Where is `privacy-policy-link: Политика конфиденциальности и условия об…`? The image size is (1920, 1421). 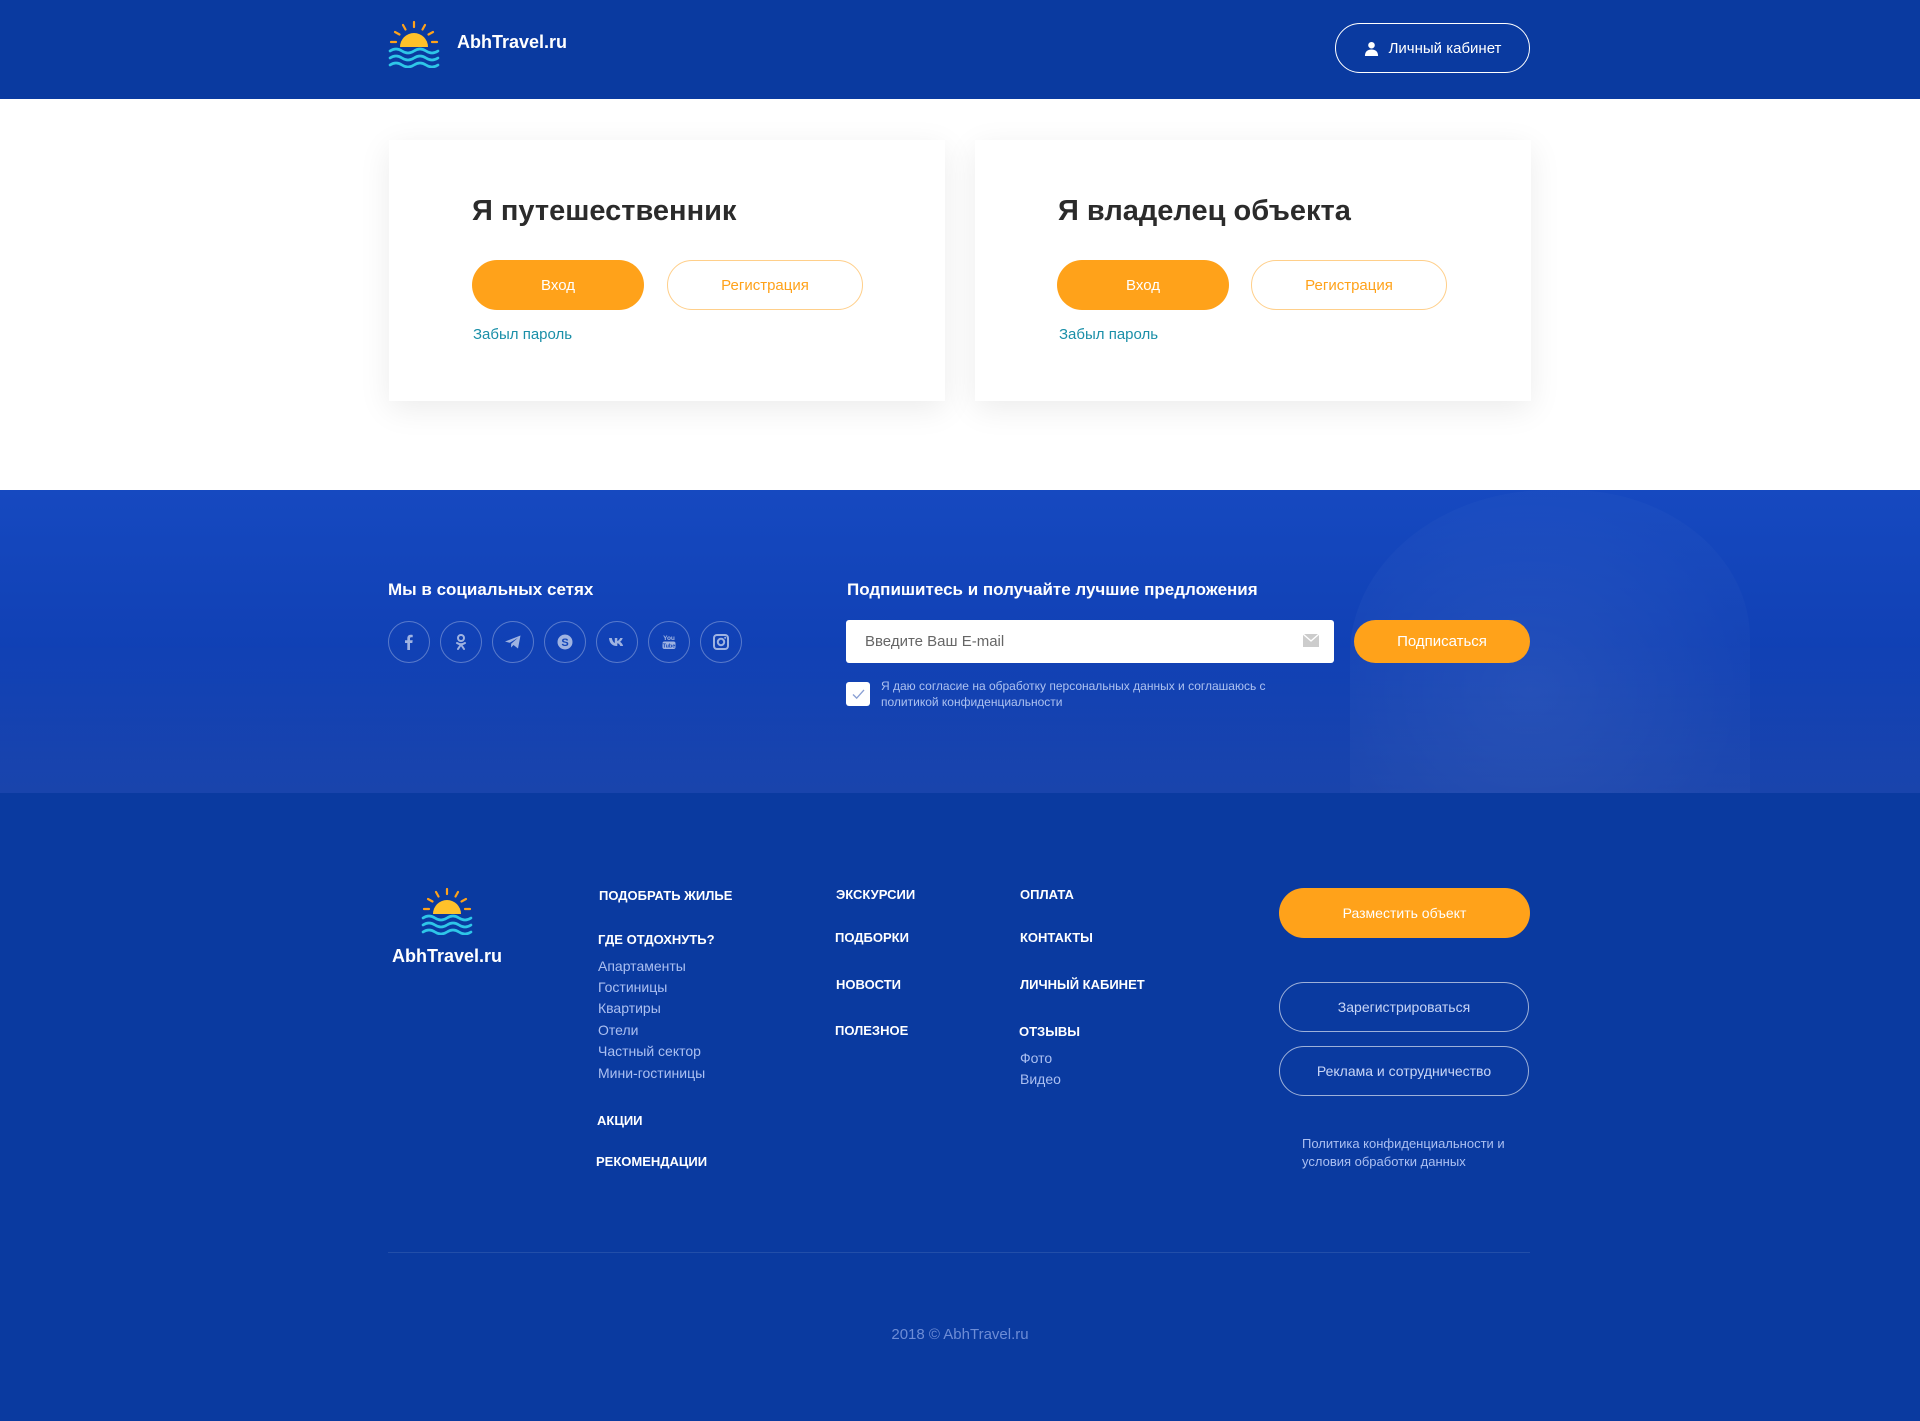
privacy-policy-link: Политика конфиденциальности и условия об… is located at coordinates (1417, 1153).